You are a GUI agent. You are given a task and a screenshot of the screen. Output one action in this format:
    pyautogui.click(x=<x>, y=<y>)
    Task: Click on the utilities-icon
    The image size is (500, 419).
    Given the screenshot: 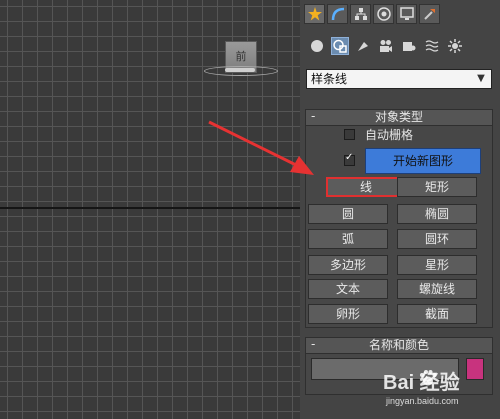 What is the action you would take?
    pyautogui.click(x=429, y=14)
    